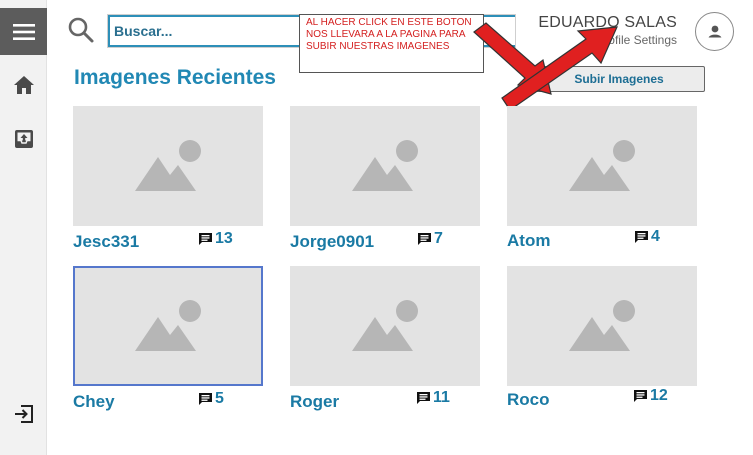 The height and width of the screenshot is (455, 753). I want to click on menu-icon, so click(23, 31).